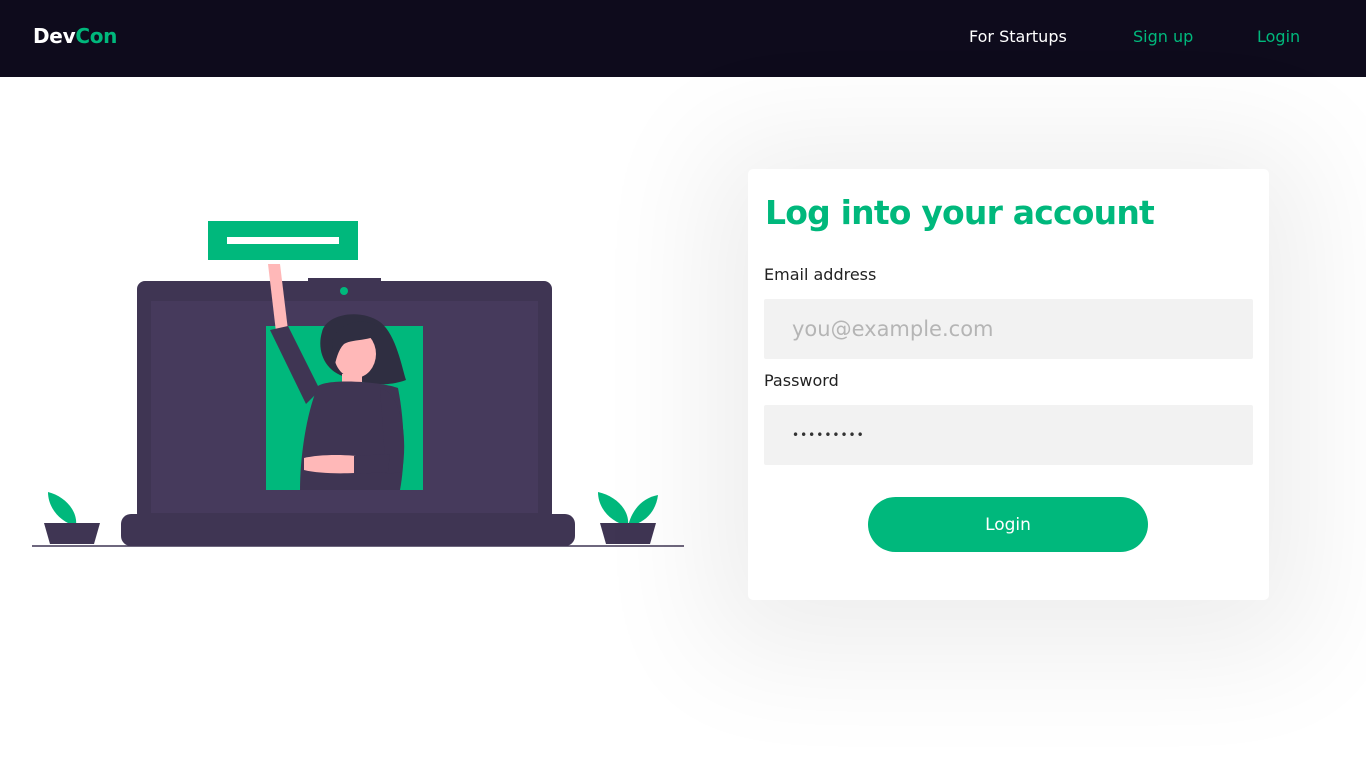 This screenshot has width=1366, height=768. I want to click on right-plant-icon, so click(628, 518).